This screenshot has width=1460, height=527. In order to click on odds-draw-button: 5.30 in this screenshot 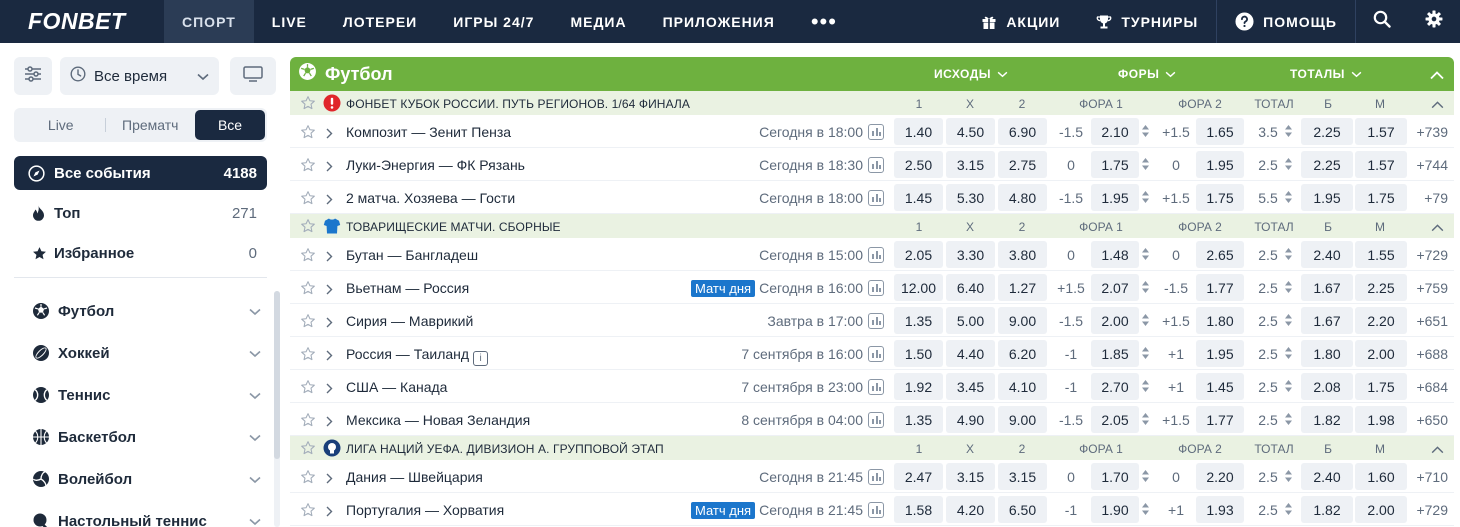, I will do `click(970, 197)`.